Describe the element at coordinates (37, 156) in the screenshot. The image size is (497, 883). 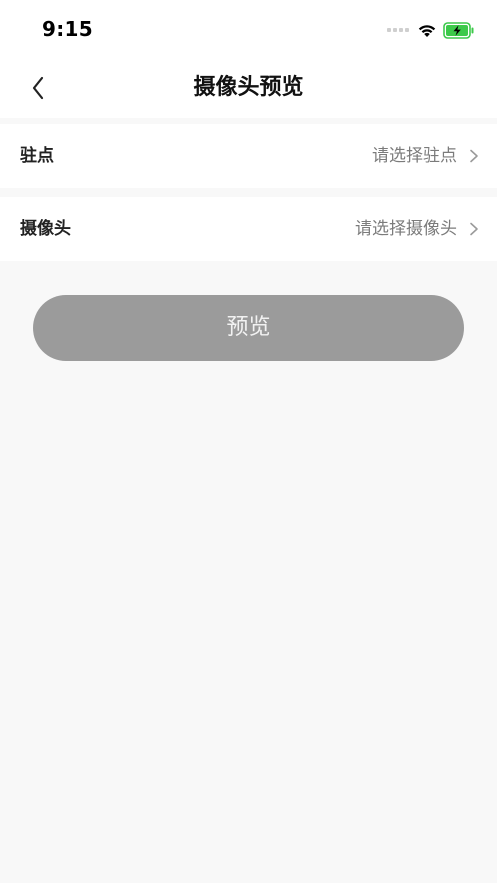
I see `station-label: 驻点` at that location.